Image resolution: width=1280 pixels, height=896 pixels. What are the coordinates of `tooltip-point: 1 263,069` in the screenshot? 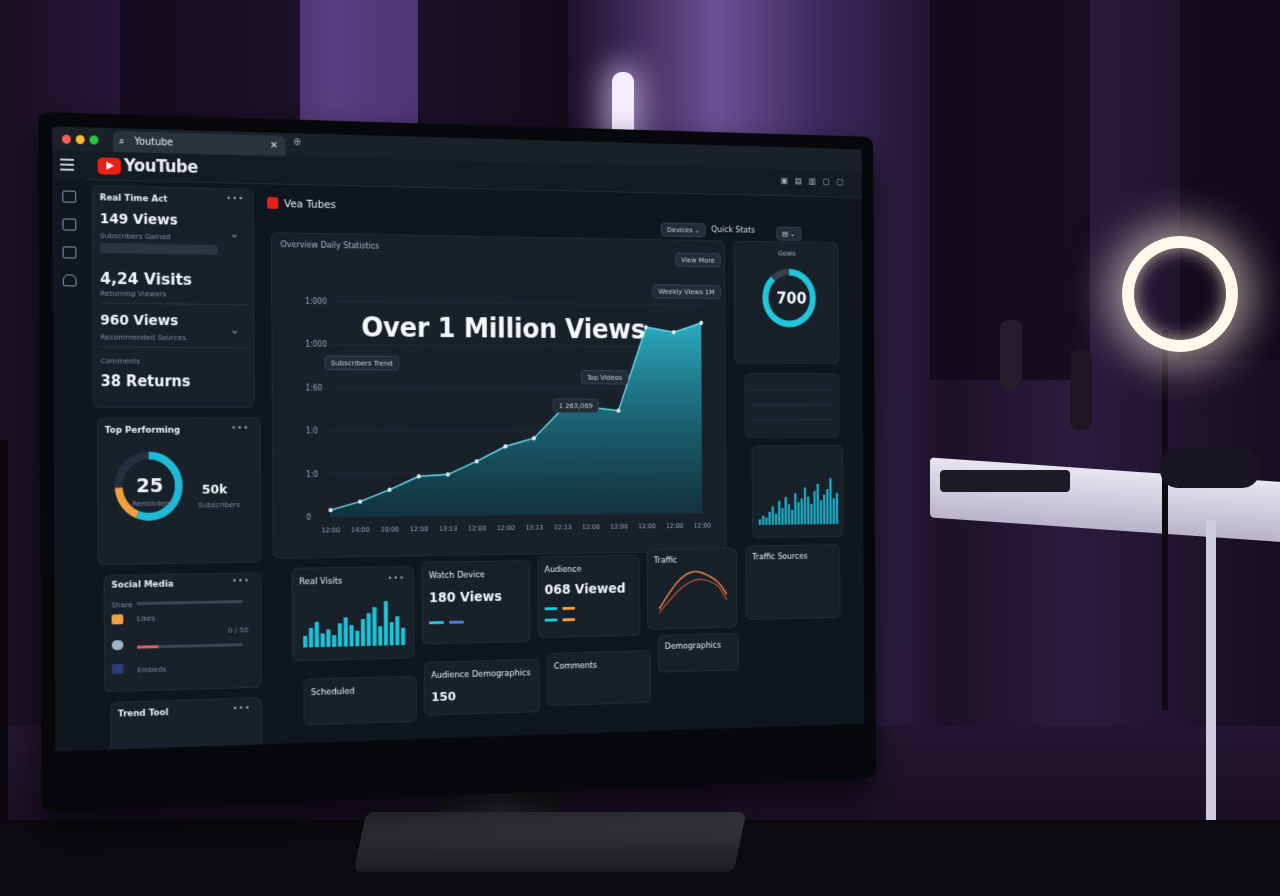 It's located at (575, 405).